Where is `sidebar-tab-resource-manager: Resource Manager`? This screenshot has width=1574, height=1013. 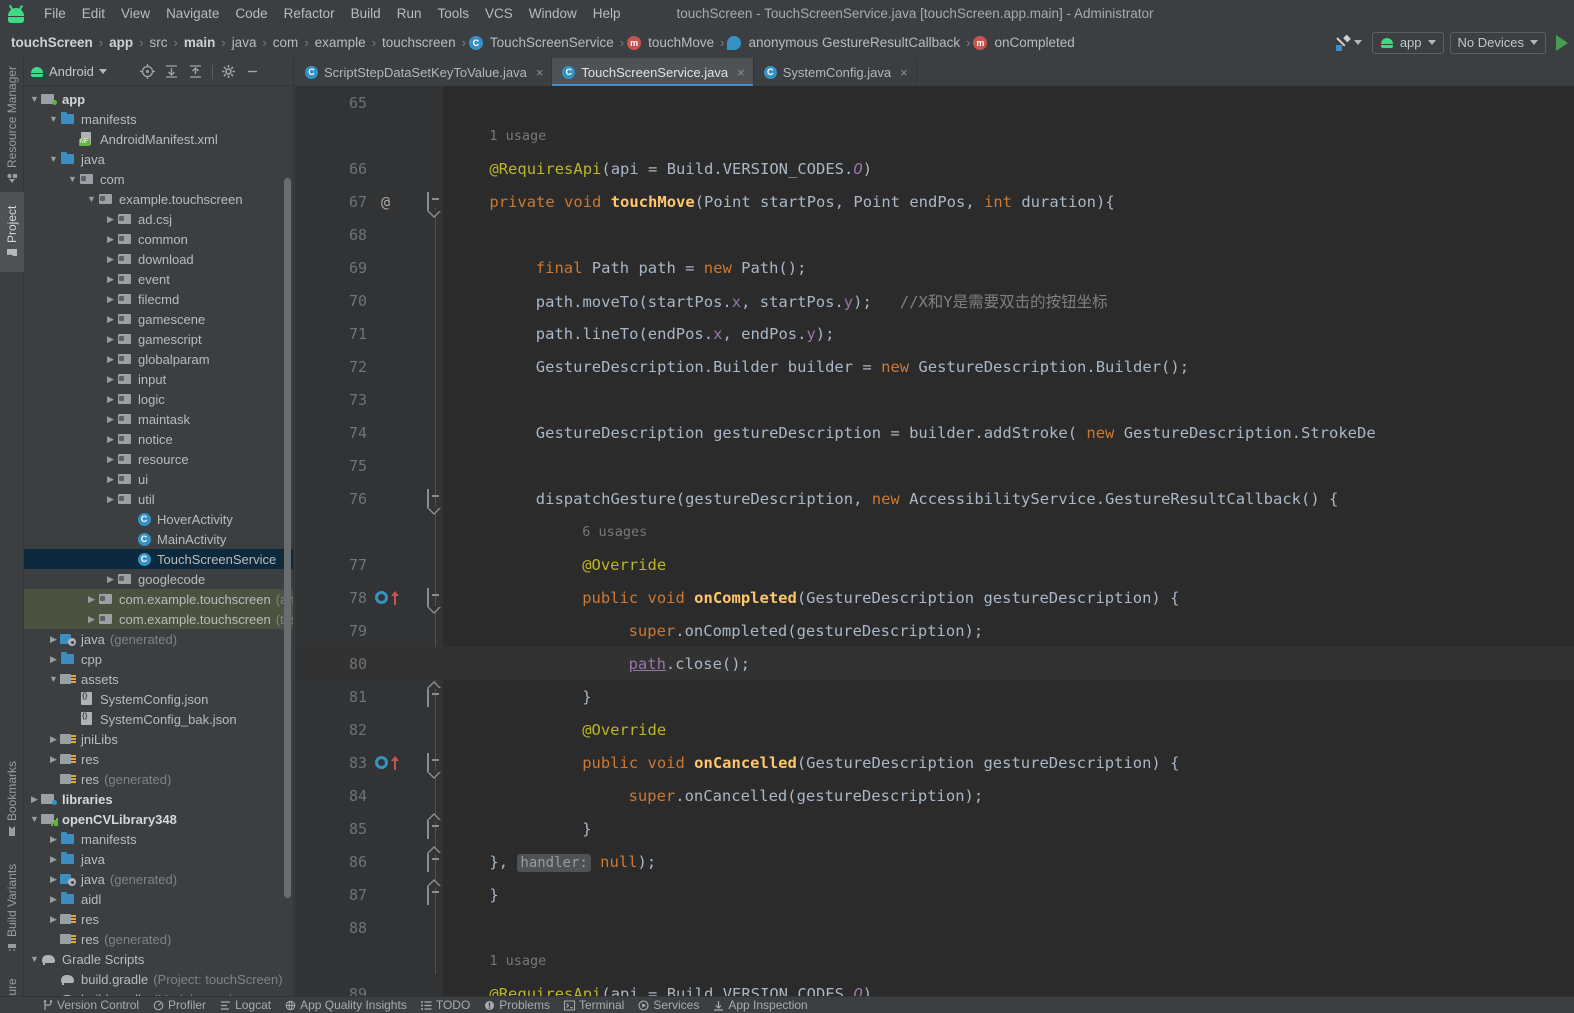 sidebar-tab-resource-manager: Resource Manager is located at coordinates (12, 124).